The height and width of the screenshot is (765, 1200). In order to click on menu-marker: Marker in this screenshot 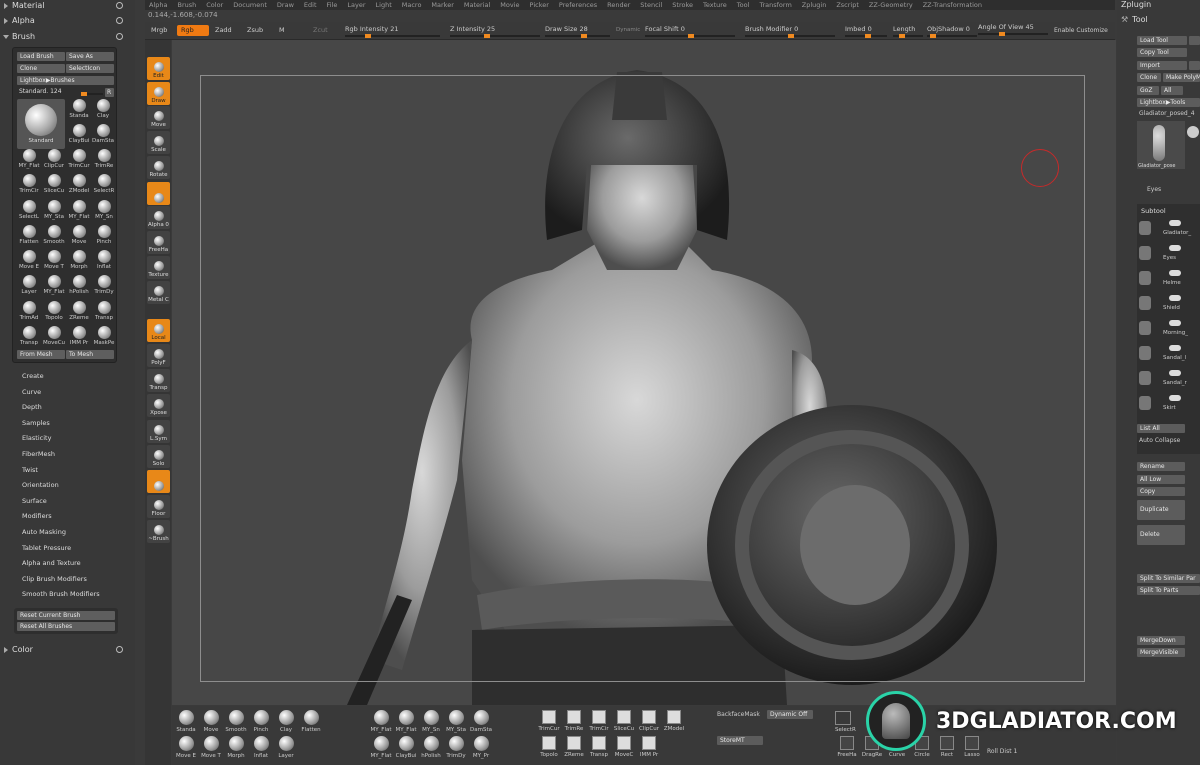, I will do `click(442, 5)`.